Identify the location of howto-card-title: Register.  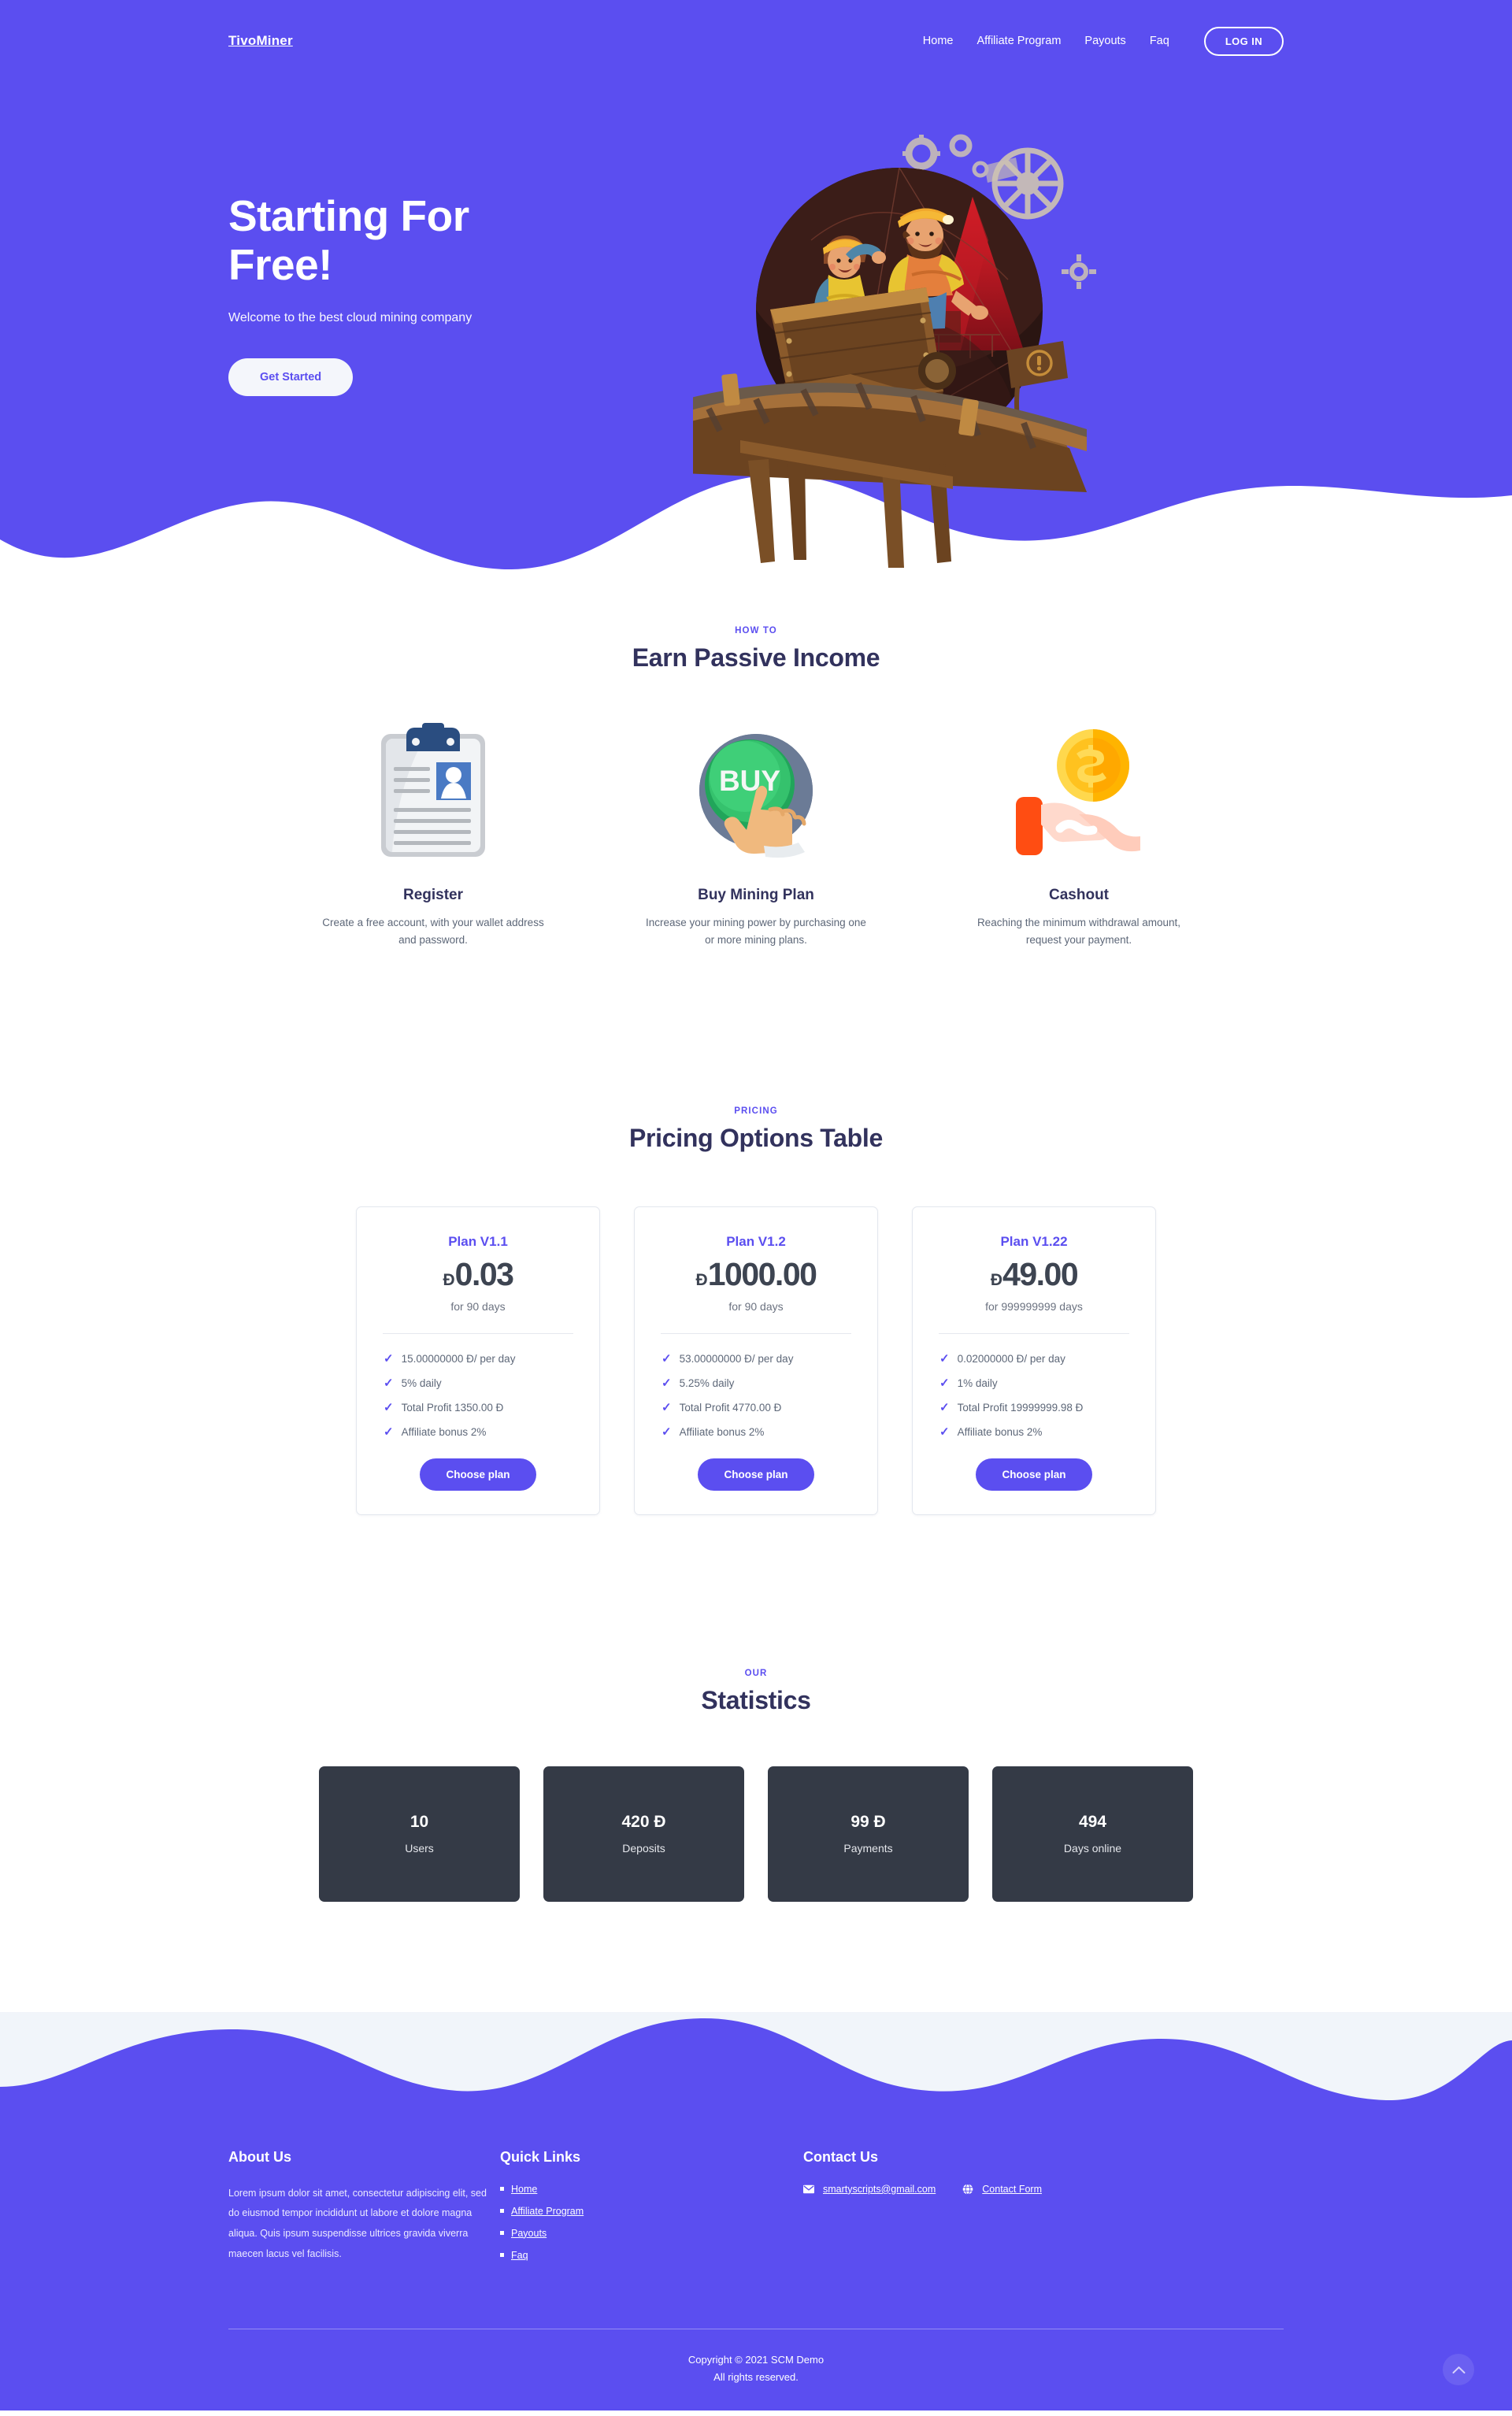
(433, 895).